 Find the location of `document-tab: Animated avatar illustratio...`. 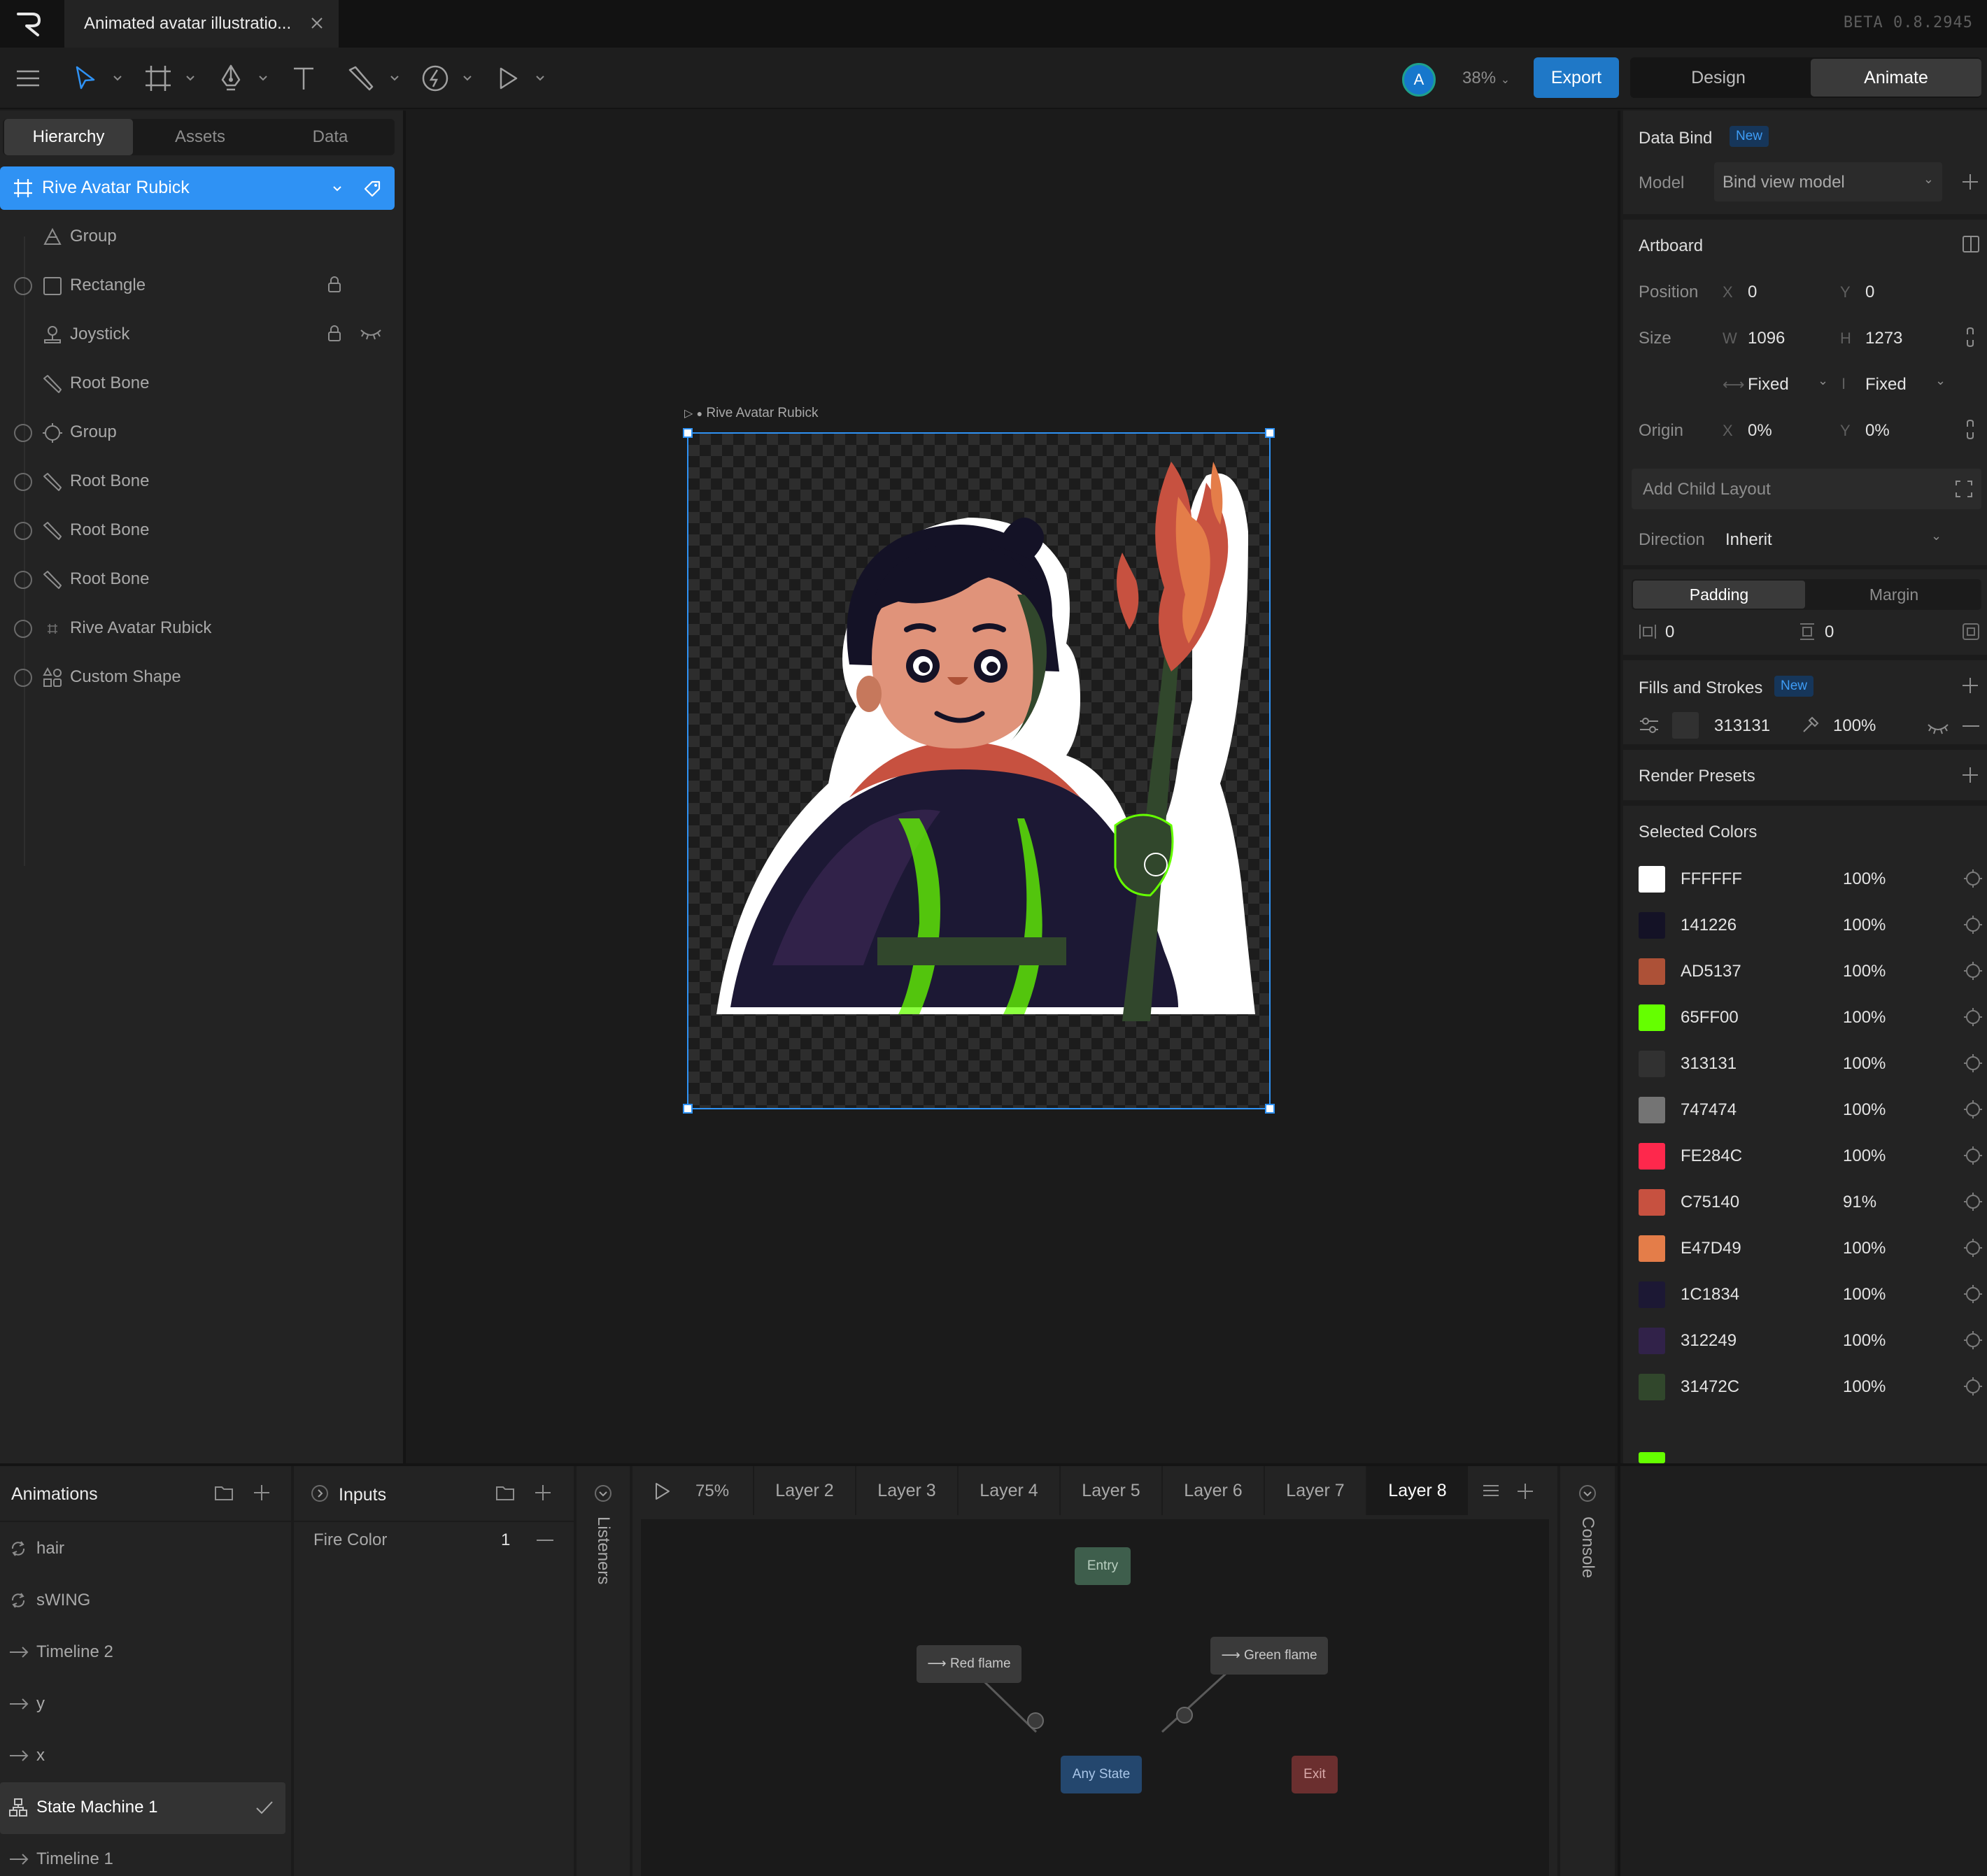

document-tab: Animated avatar illustratio... is located at coordinates (201, 24).